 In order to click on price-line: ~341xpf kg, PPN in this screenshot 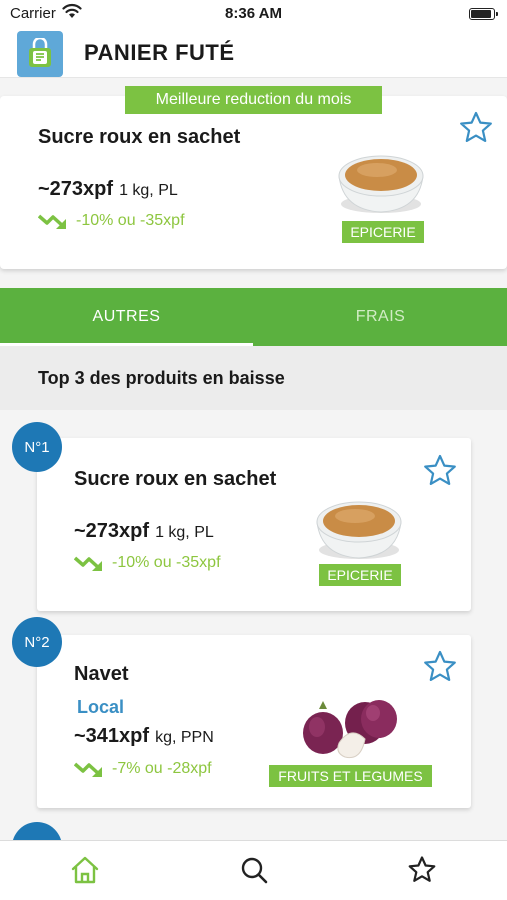, I will do `click(144, 736)`.